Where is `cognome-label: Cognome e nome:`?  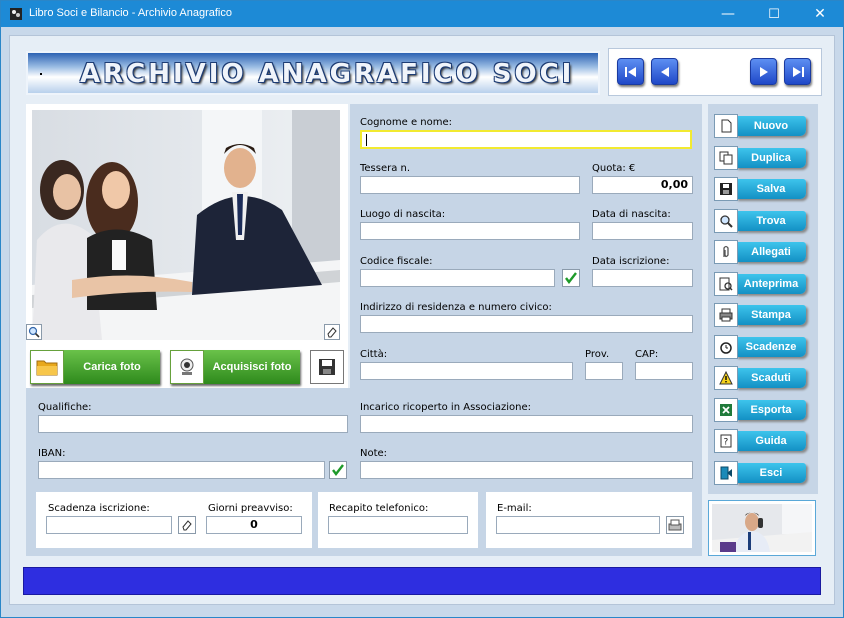
cognome-label: Cognome e nome: is located at coordinates (406, 122).